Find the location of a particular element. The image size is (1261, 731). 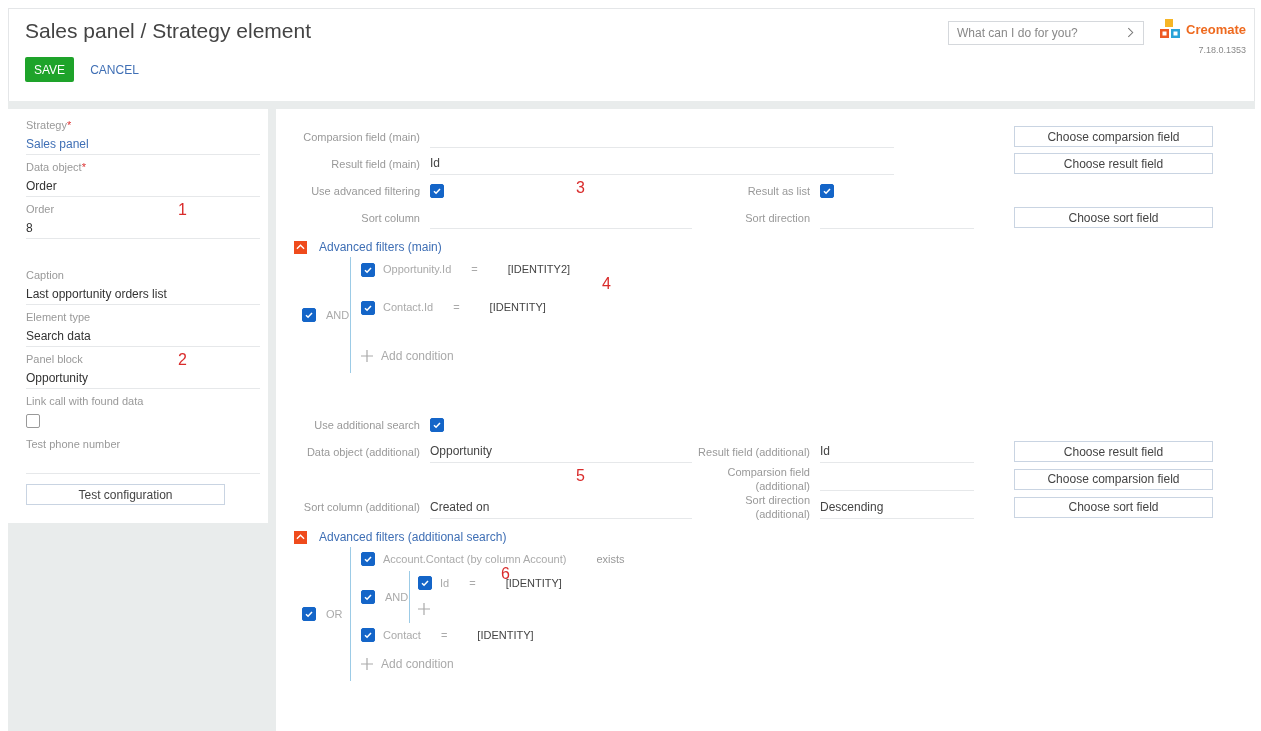

field-label: Panel block is located at coordinates (54, 360).